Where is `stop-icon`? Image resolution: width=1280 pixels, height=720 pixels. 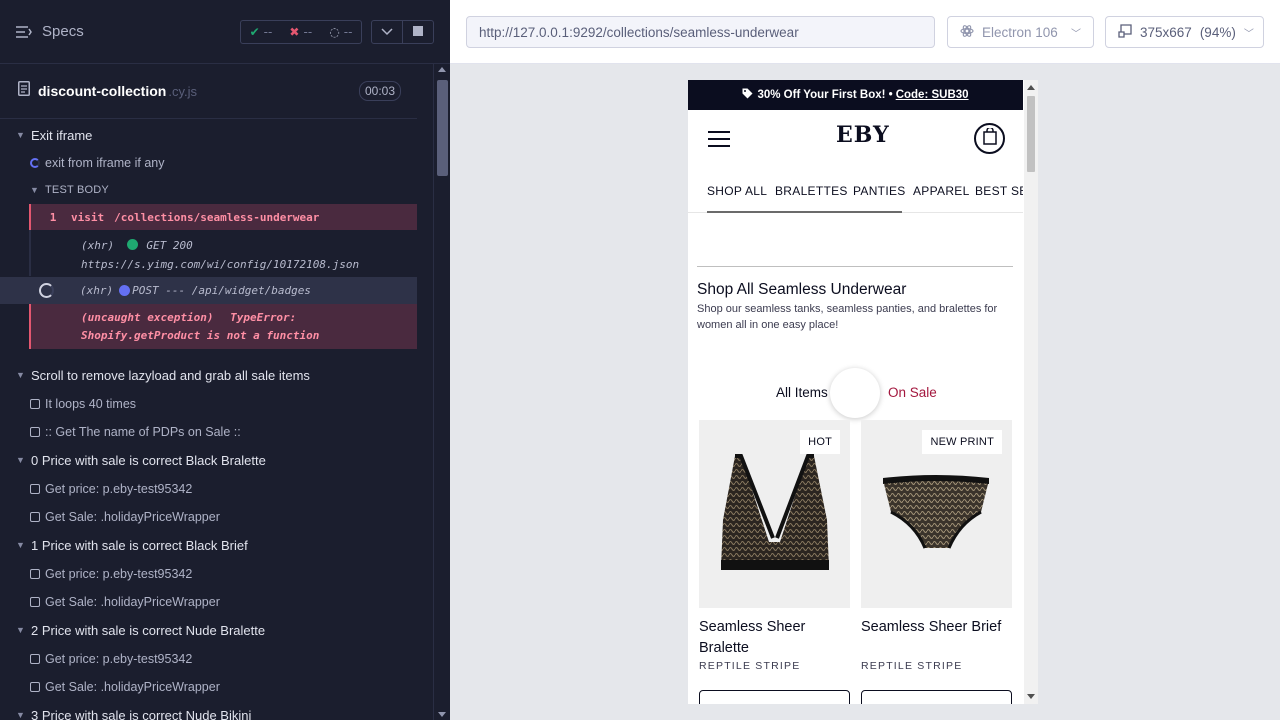 stop-icon is located at coordinates (418, 32).